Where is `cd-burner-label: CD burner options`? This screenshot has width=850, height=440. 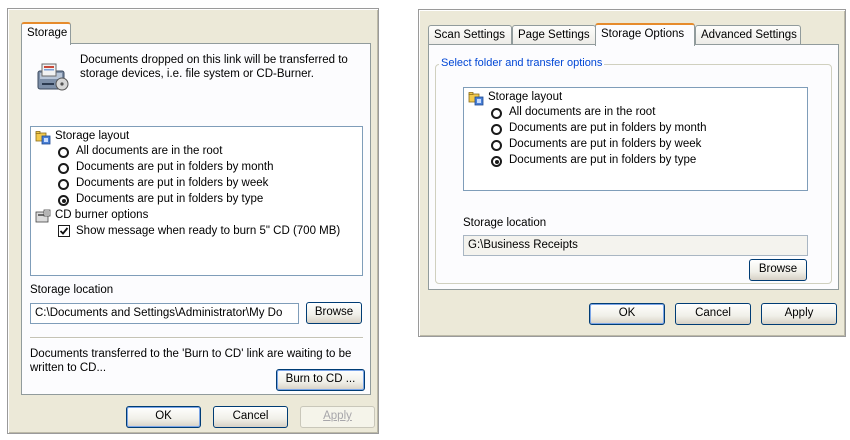
cd-burner-label: CD burner options is located at coordinates (102, 215).